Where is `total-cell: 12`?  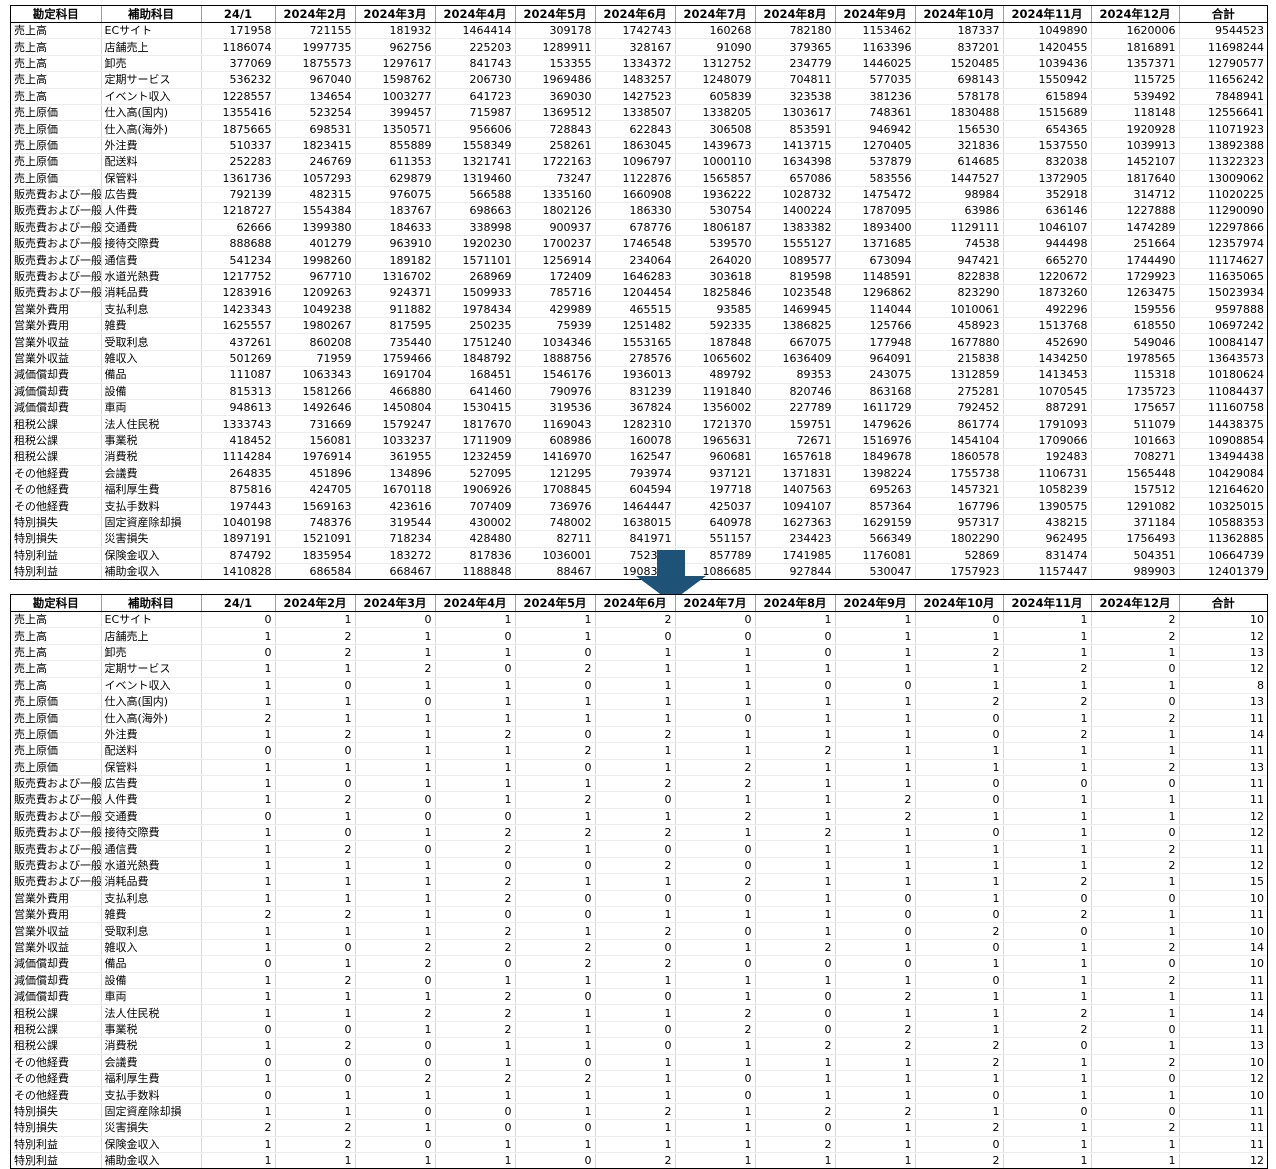 total-cell: 12 is located at coordinates (1223, 817).